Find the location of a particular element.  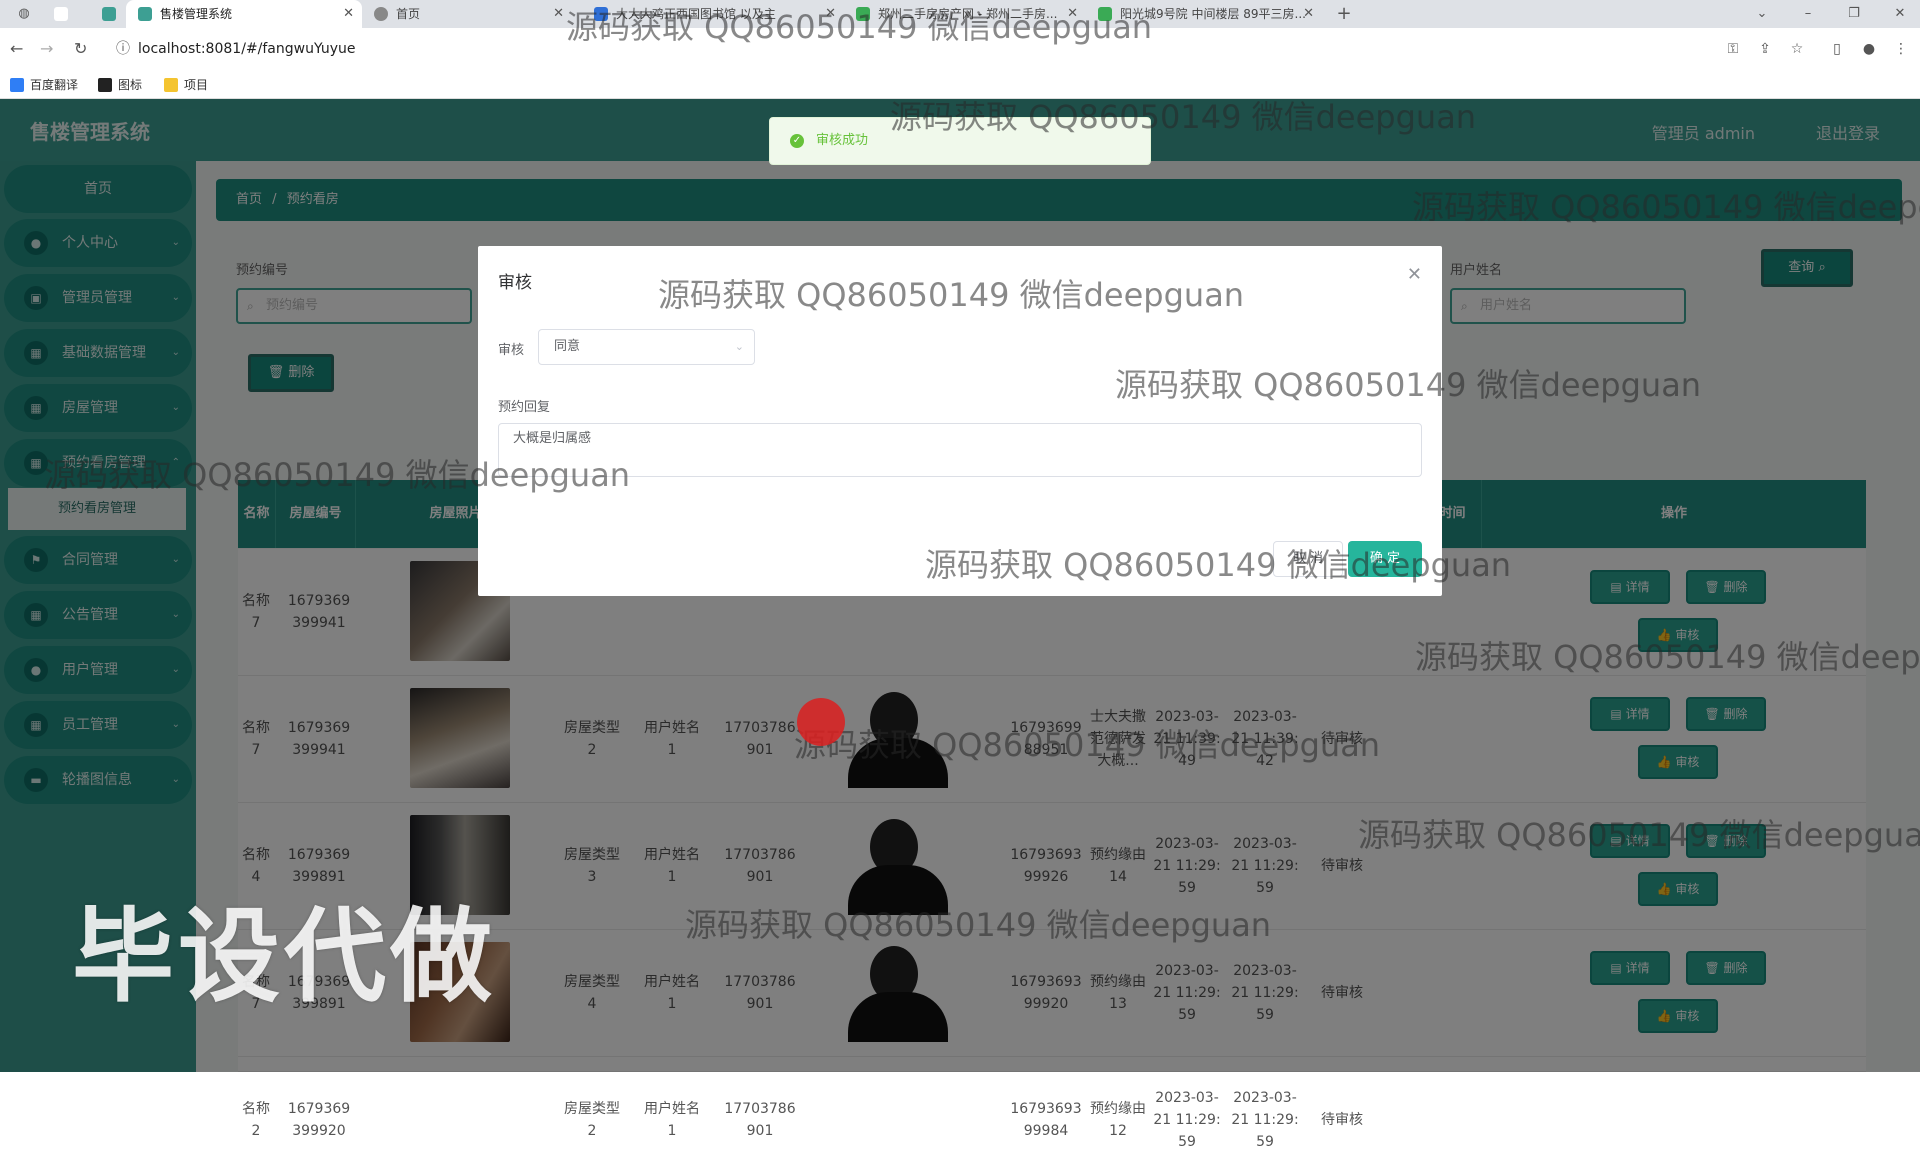

tab-list-chevron-icon: ⌄ is located at coordinates (1762, 14).